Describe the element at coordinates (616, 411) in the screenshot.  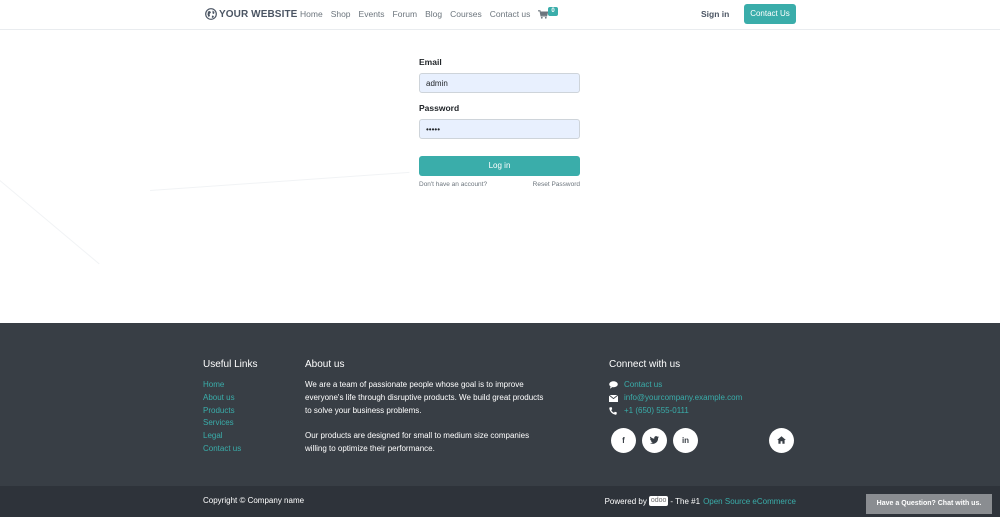
I see `phone-icon` at that location.